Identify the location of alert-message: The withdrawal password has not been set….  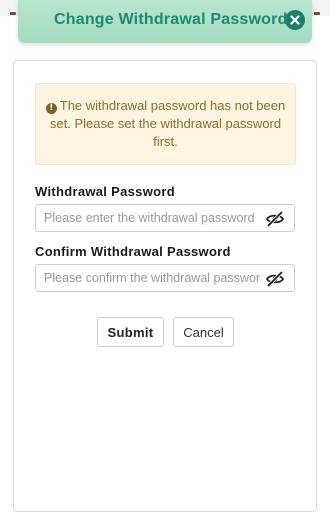
(167, 123).